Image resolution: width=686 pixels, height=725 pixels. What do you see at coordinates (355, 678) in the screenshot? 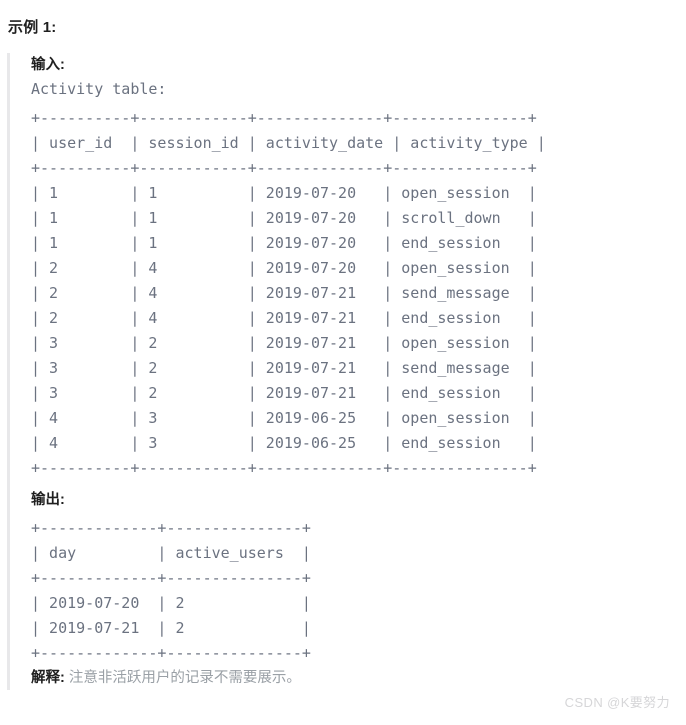
I see `explanation-line: 解释: 注意非活跃用户的记录不需要展示。` at bounding box center [355, 678].